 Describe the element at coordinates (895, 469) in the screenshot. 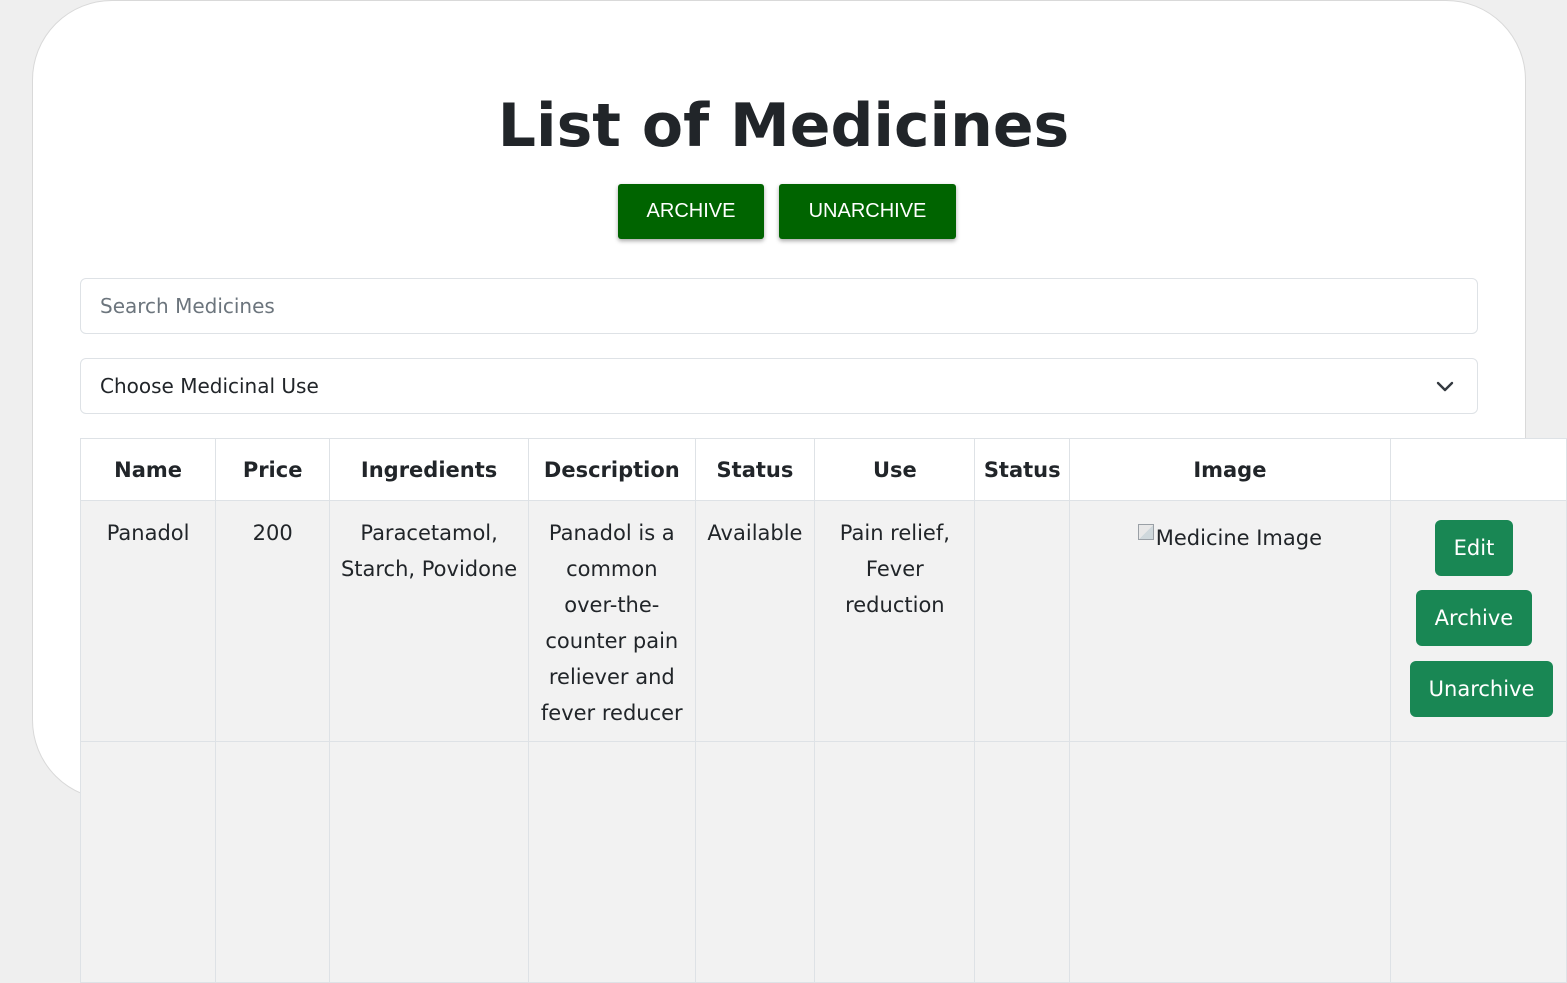

I see `column-header-use: Use` at that location.